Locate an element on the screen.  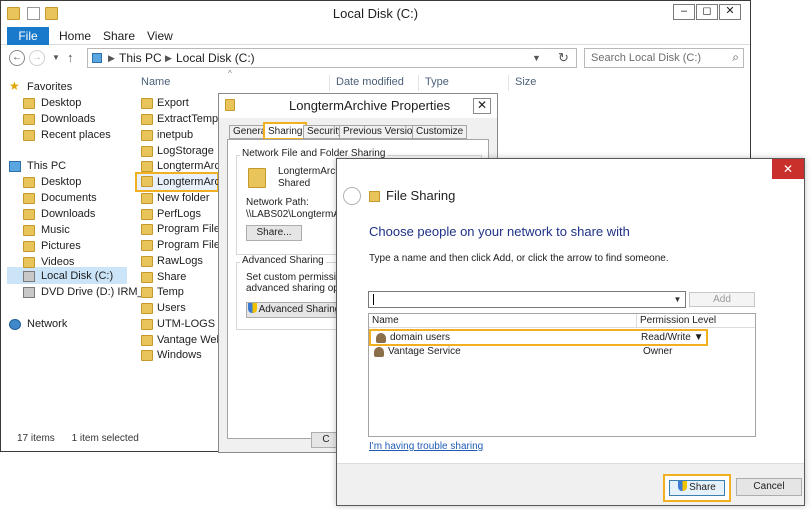
tab-customize: Customize is located at coordinates (440, 132).